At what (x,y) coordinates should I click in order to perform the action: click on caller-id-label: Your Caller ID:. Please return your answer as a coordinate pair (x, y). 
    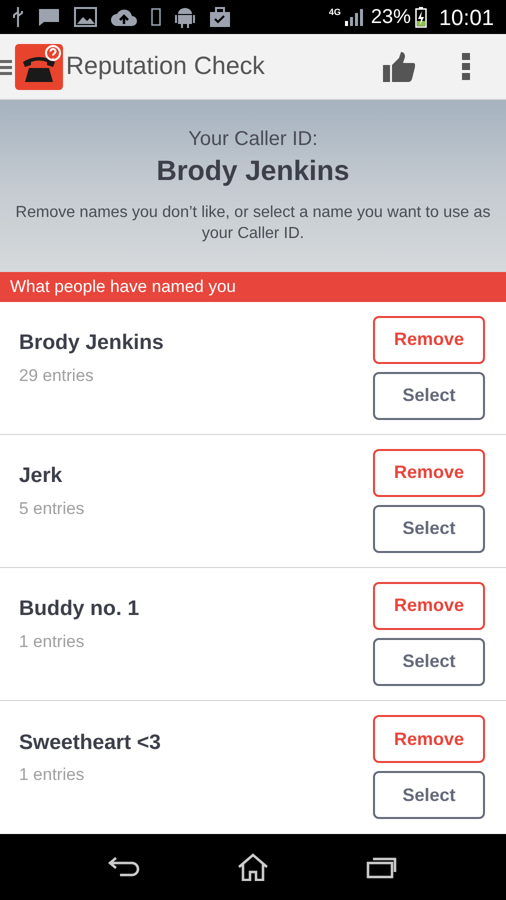
    Looking at the image, I should click on (253, 139).